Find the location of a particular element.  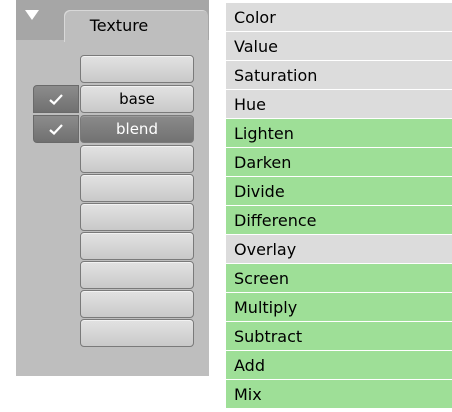

channel-toggle-blend is located at coordinates (56, 129).